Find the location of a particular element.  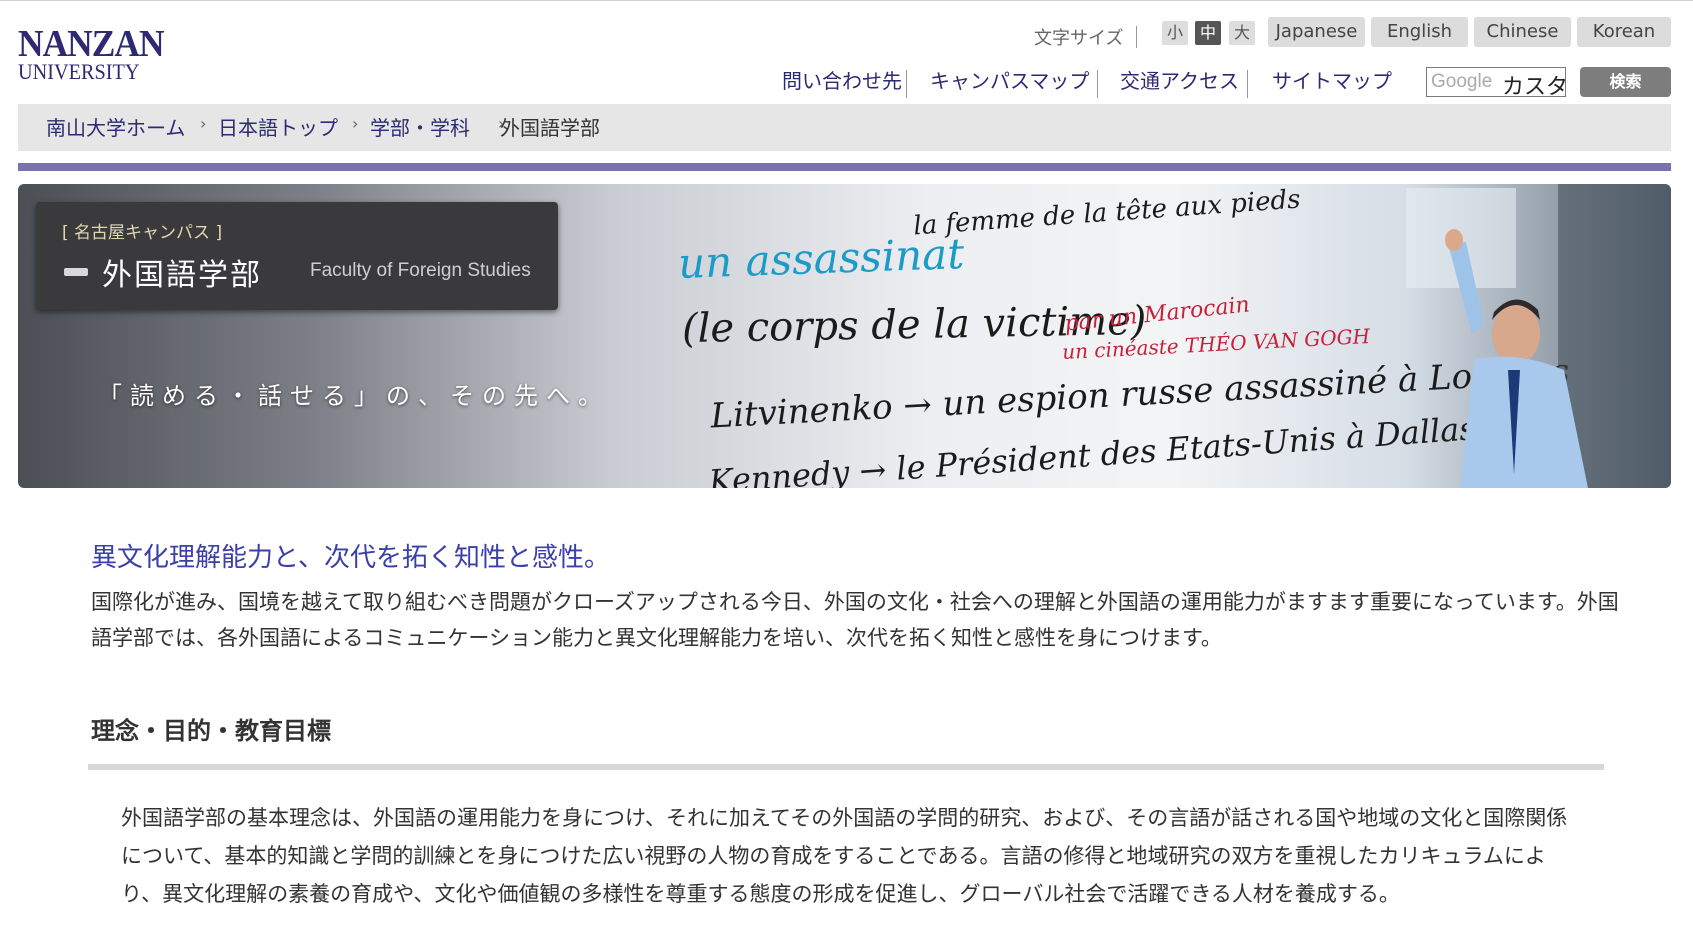

nav-contact: 問い合わせ先 is located at coordinates (842, 81).